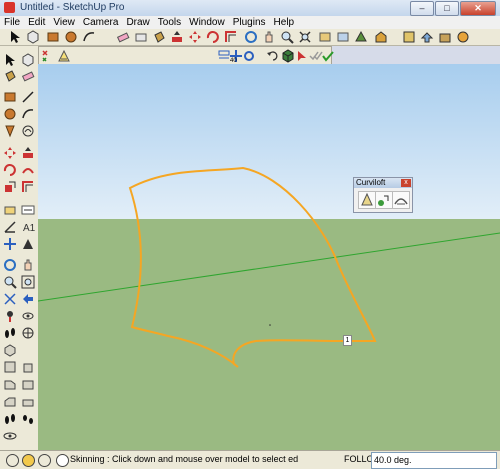 The width and height of the screenshot is (500, 469). I want to click on menu-plugins: Plugins, so click(249, 22).